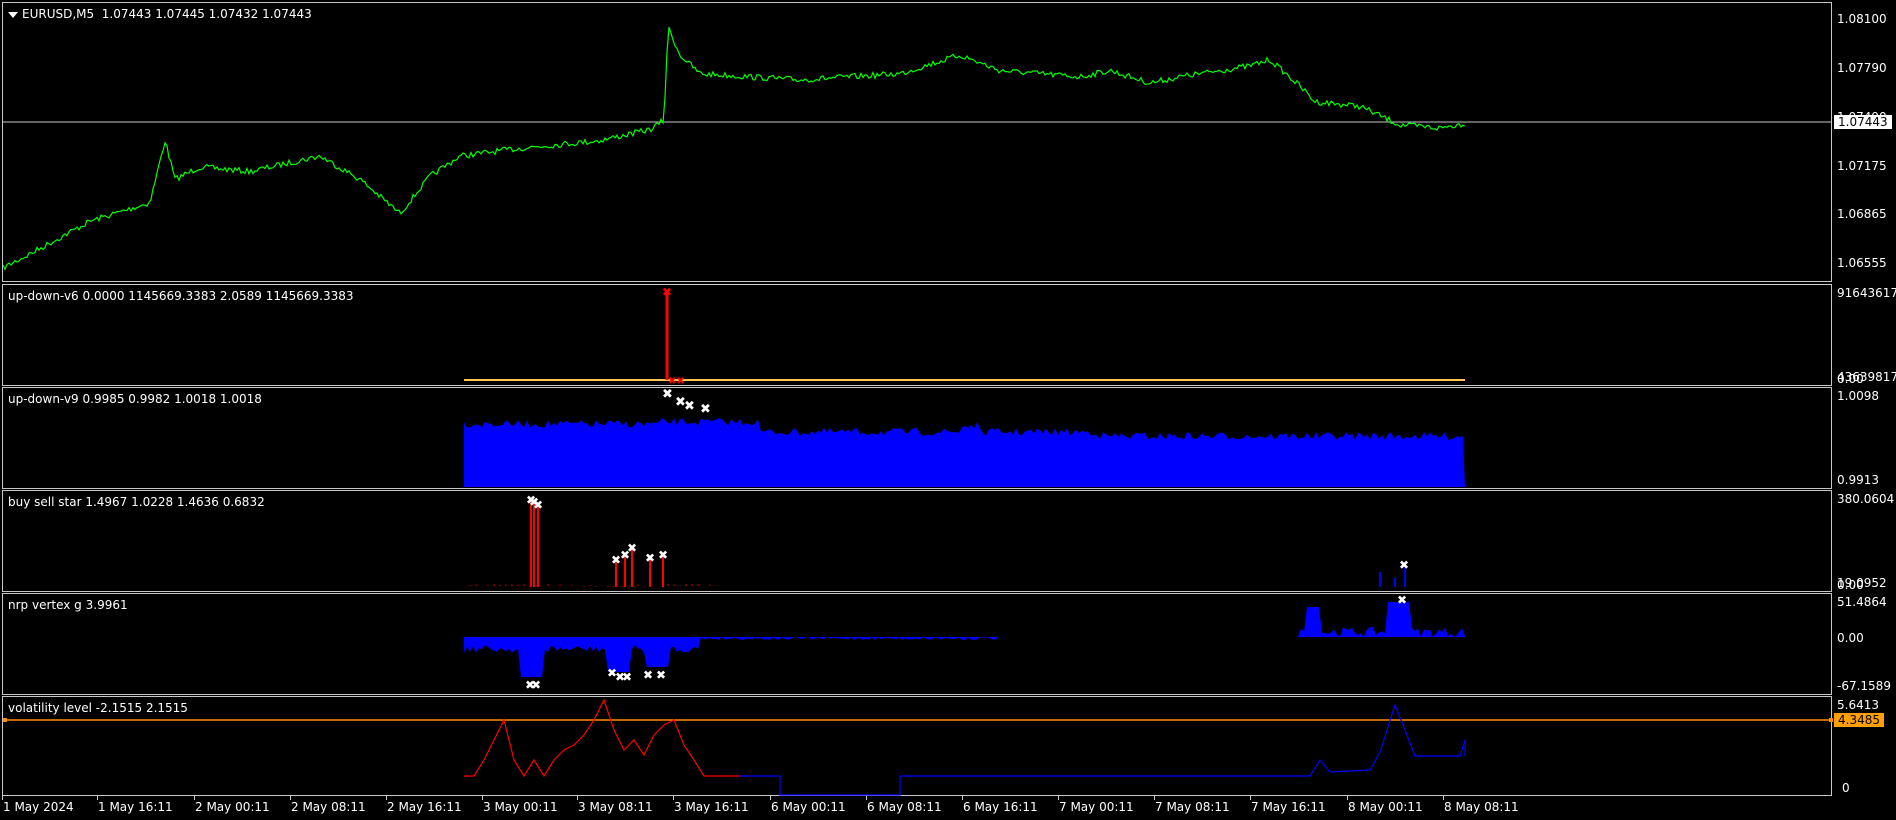  I want to click on y-tick-label: 5.6413, so click(1858, 705).